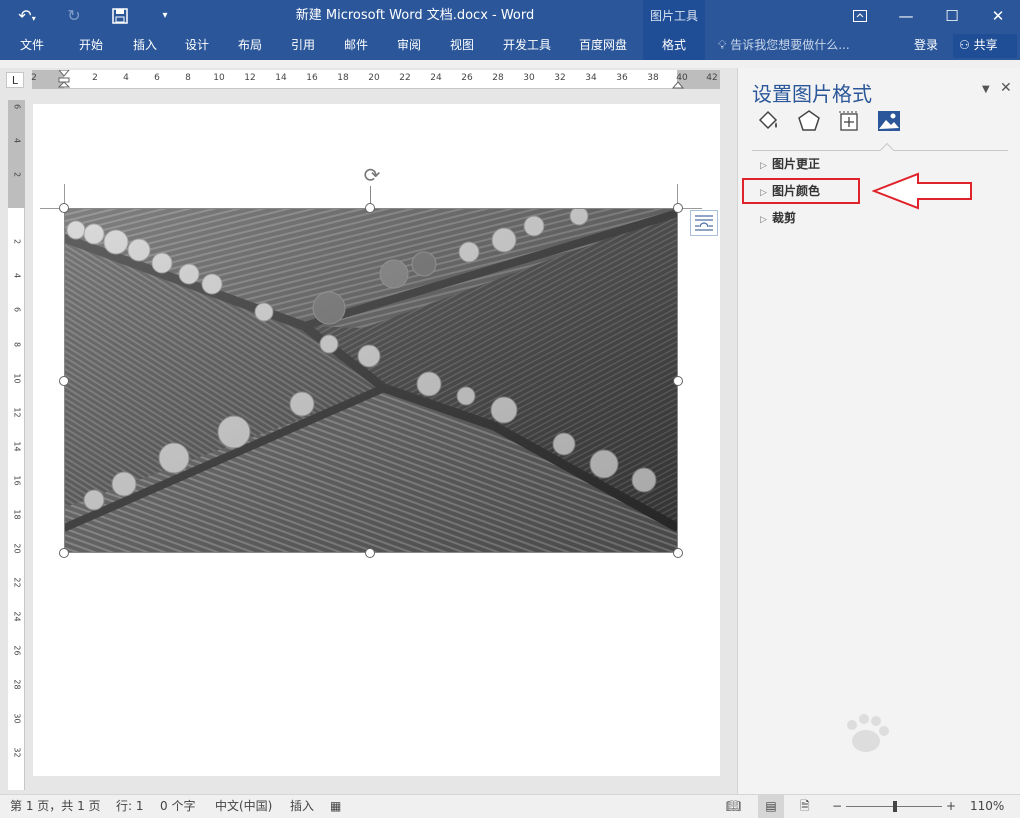 This screenshot has height=818, width=1020. Describe the element at coordinates (64, 79) in the screenshot. I see `indent-marker-icon` at that location.